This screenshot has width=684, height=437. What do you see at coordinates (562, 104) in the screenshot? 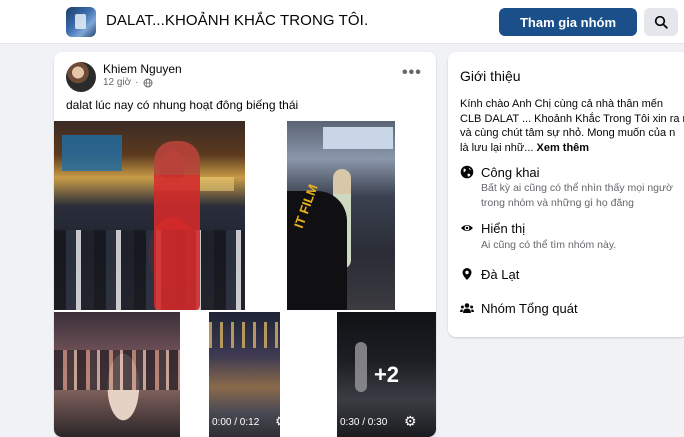
I see `intro-line: Kính chào Anh Chị cùng cả nhà thân mến` at bounding box center [562, 104].